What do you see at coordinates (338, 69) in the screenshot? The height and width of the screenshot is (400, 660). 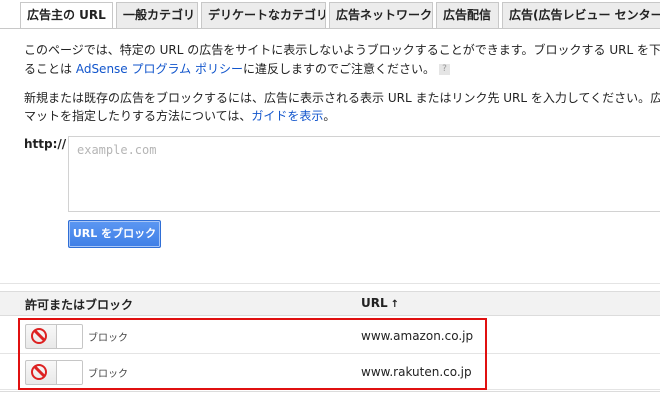 I see `intro-line-2-suffix: に違反しますのでご注意ください。` at bounding box center [338, 69].